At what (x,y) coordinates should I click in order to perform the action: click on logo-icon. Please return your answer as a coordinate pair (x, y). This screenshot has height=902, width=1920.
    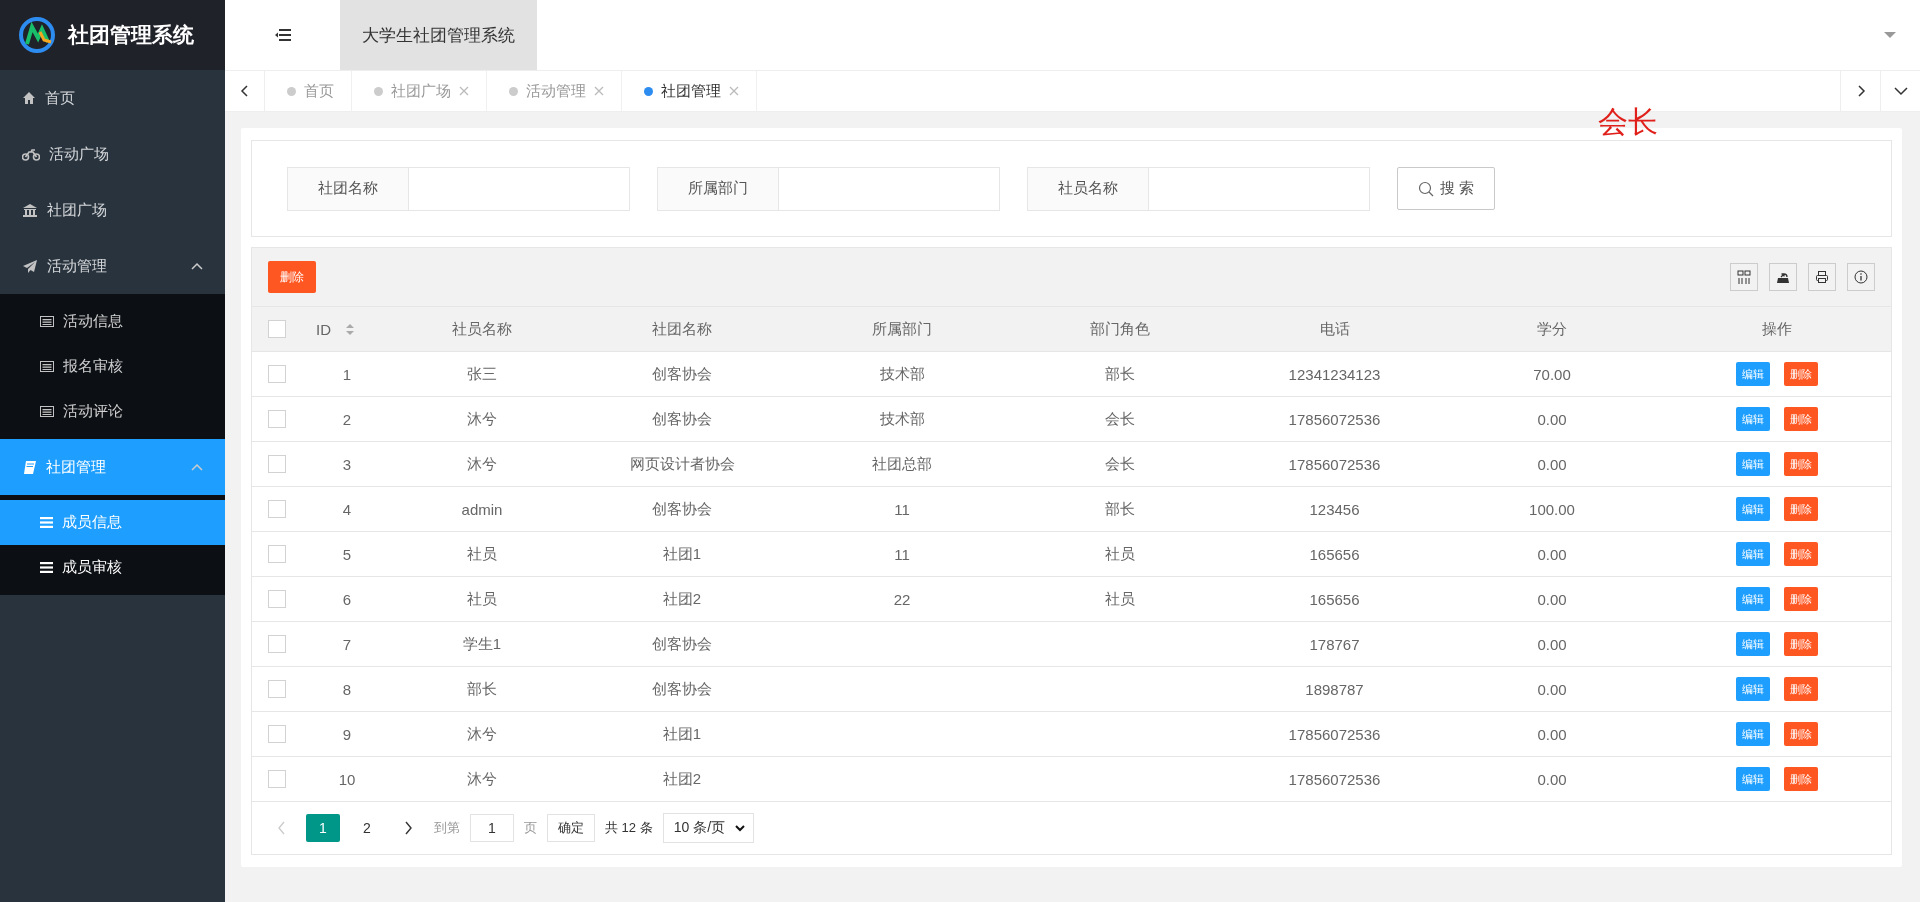
    Looking at the image, I should click on (37, 35).